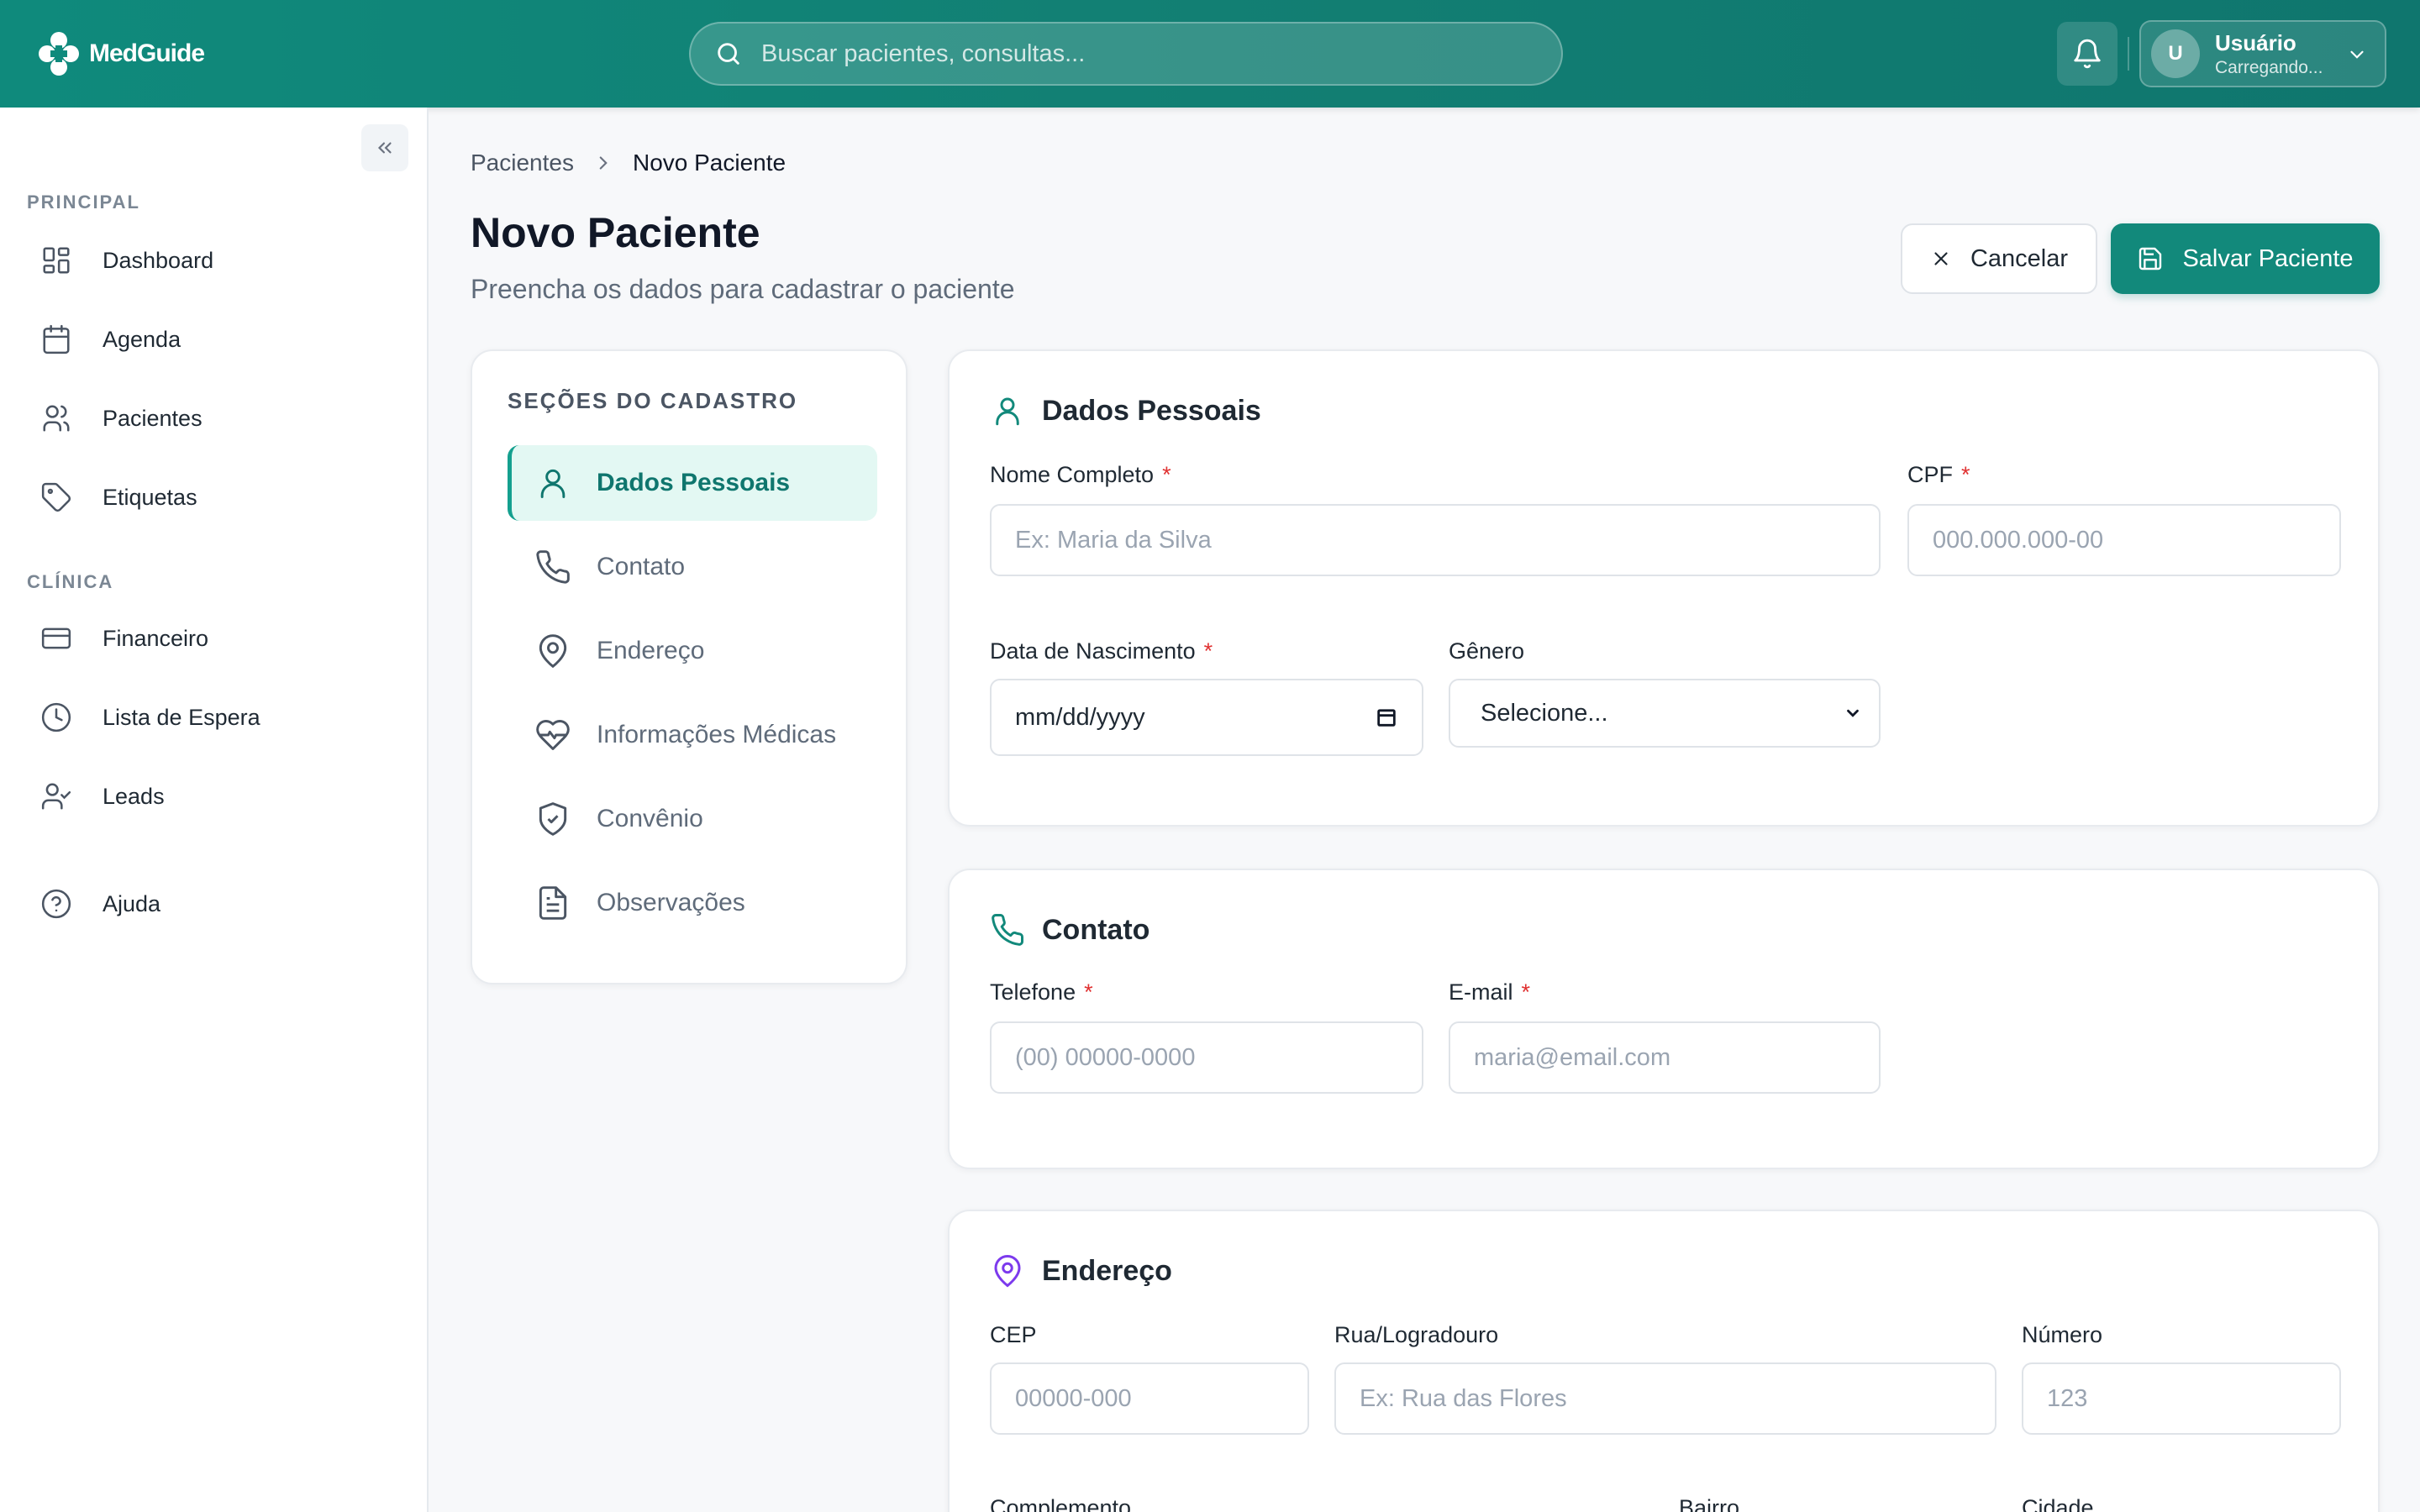 The image size is (2420, 1512). I want to click on app-name: MedGuide, so click(147, 53).